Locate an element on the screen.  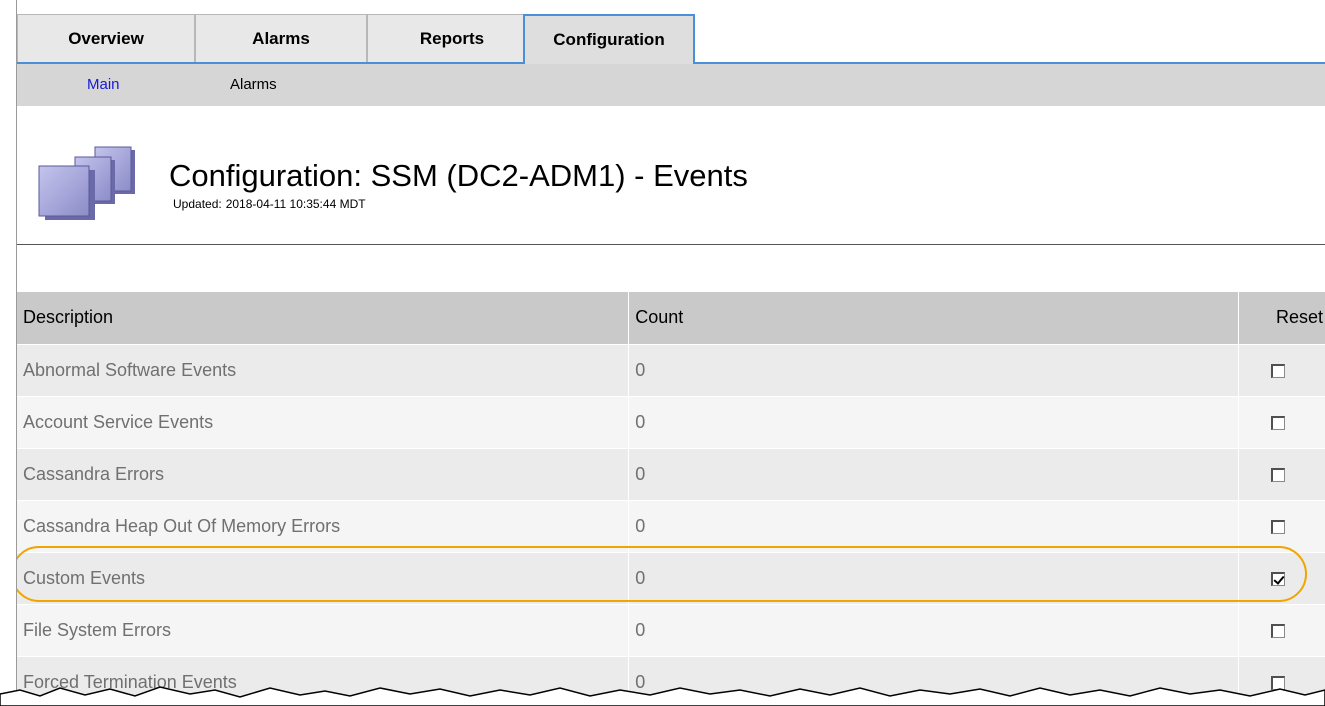
subnav-main-link: Main is located at coordinates (103, 84).